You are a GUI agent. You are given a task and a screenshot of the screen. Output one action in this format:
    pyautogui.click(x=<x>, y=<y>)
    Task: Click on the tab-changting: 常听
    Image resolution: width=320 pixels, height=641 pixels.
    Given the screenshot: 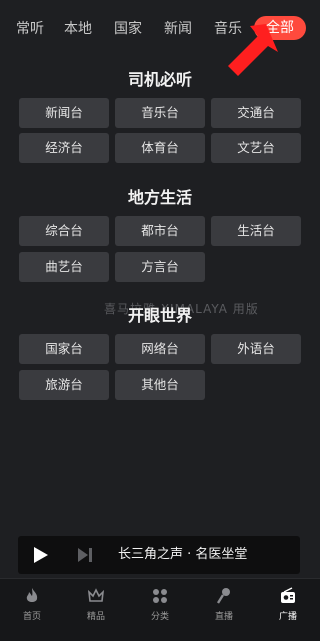 What is the action you would take?
    pyautogui.click(x=30, y=28)
    